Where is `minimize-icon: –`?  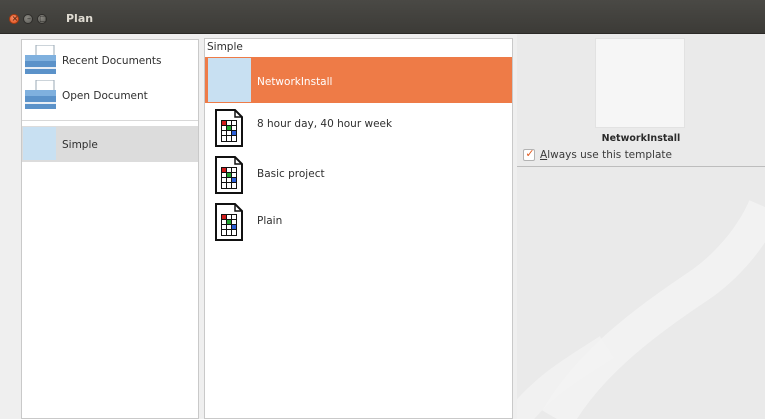
minimize-icon: – is located at coordinates (28, 19).